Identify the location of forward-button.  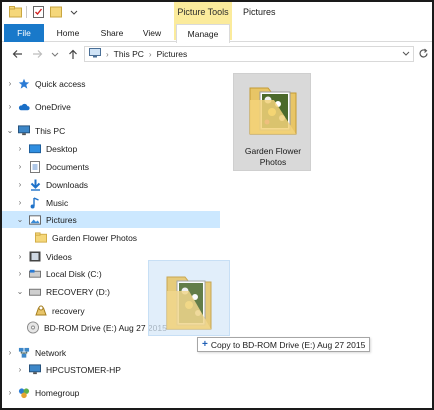
(37, 54).